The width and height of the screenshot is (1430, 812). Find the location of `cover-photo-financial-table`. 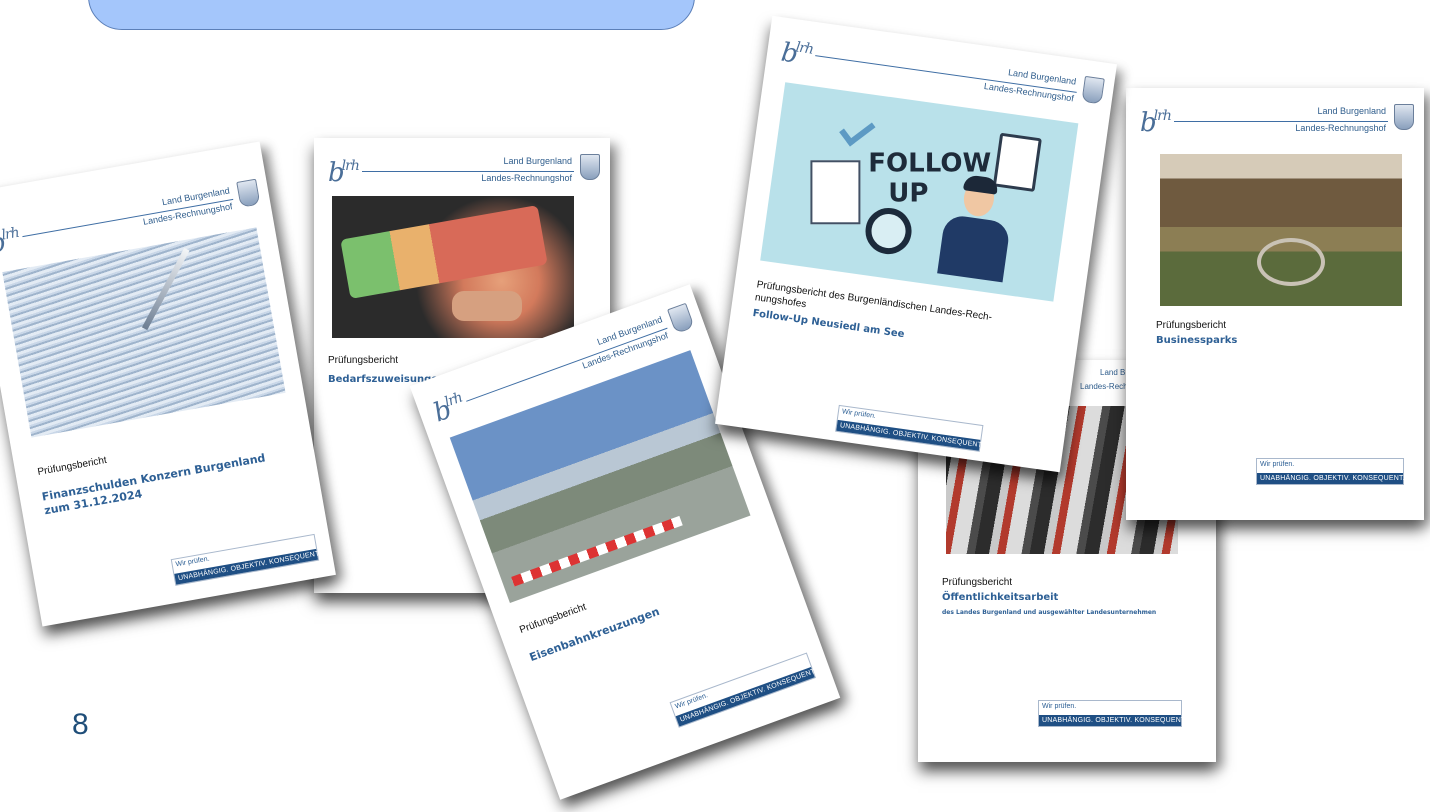

cover-photo-financial-table is located at coordinates (144, 332).